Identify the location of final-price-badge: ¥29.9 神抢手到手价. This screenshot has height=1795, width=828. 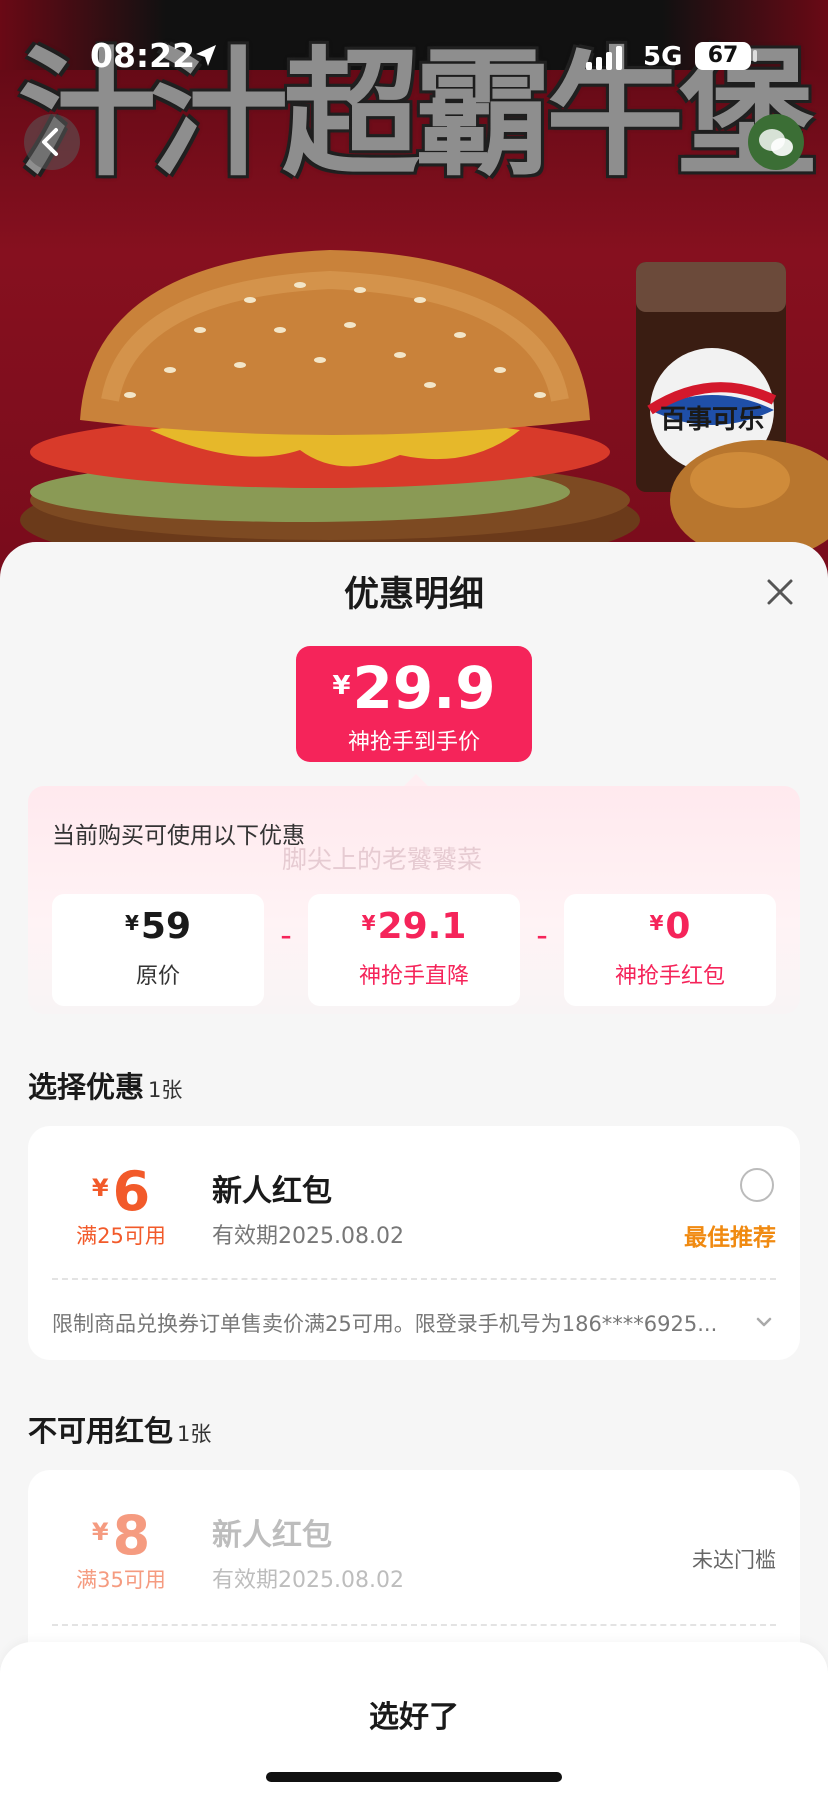
(414, 704).